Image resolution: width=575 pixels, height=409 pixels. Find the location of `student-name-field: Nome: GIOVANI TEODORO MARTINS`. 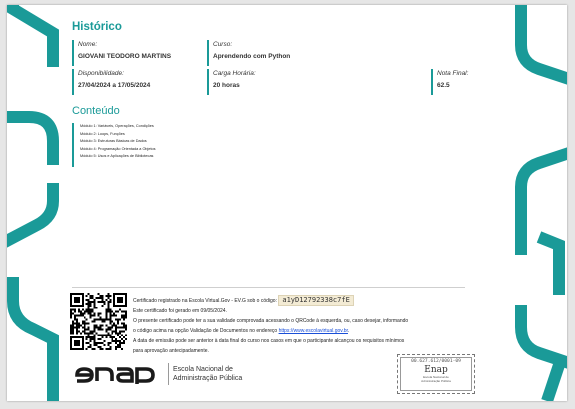

student-name-field: Nome: GIOVANI TEODORO MARTINS is located at coordinates (121, 53).